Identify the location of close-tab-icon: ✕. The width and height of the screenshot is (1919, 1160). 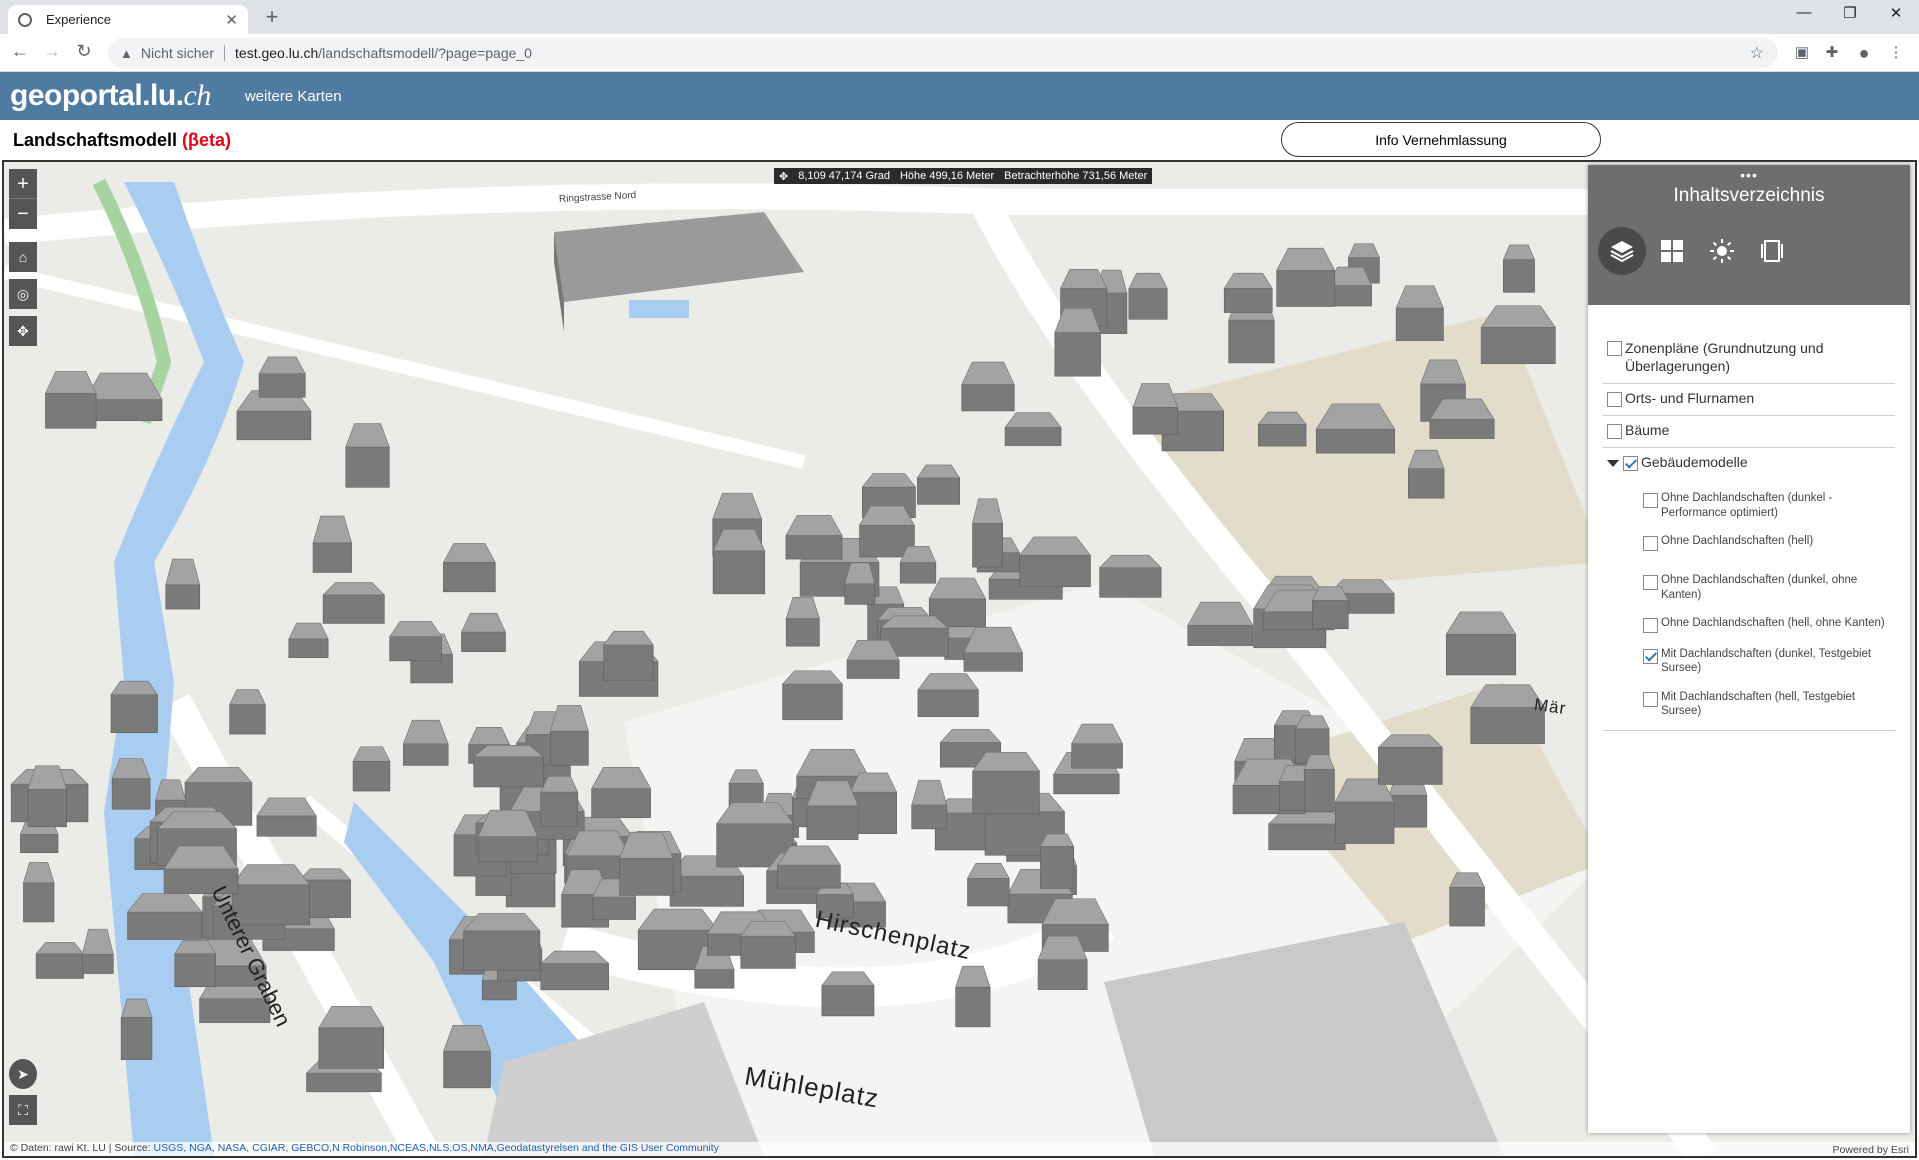
(231, 20).